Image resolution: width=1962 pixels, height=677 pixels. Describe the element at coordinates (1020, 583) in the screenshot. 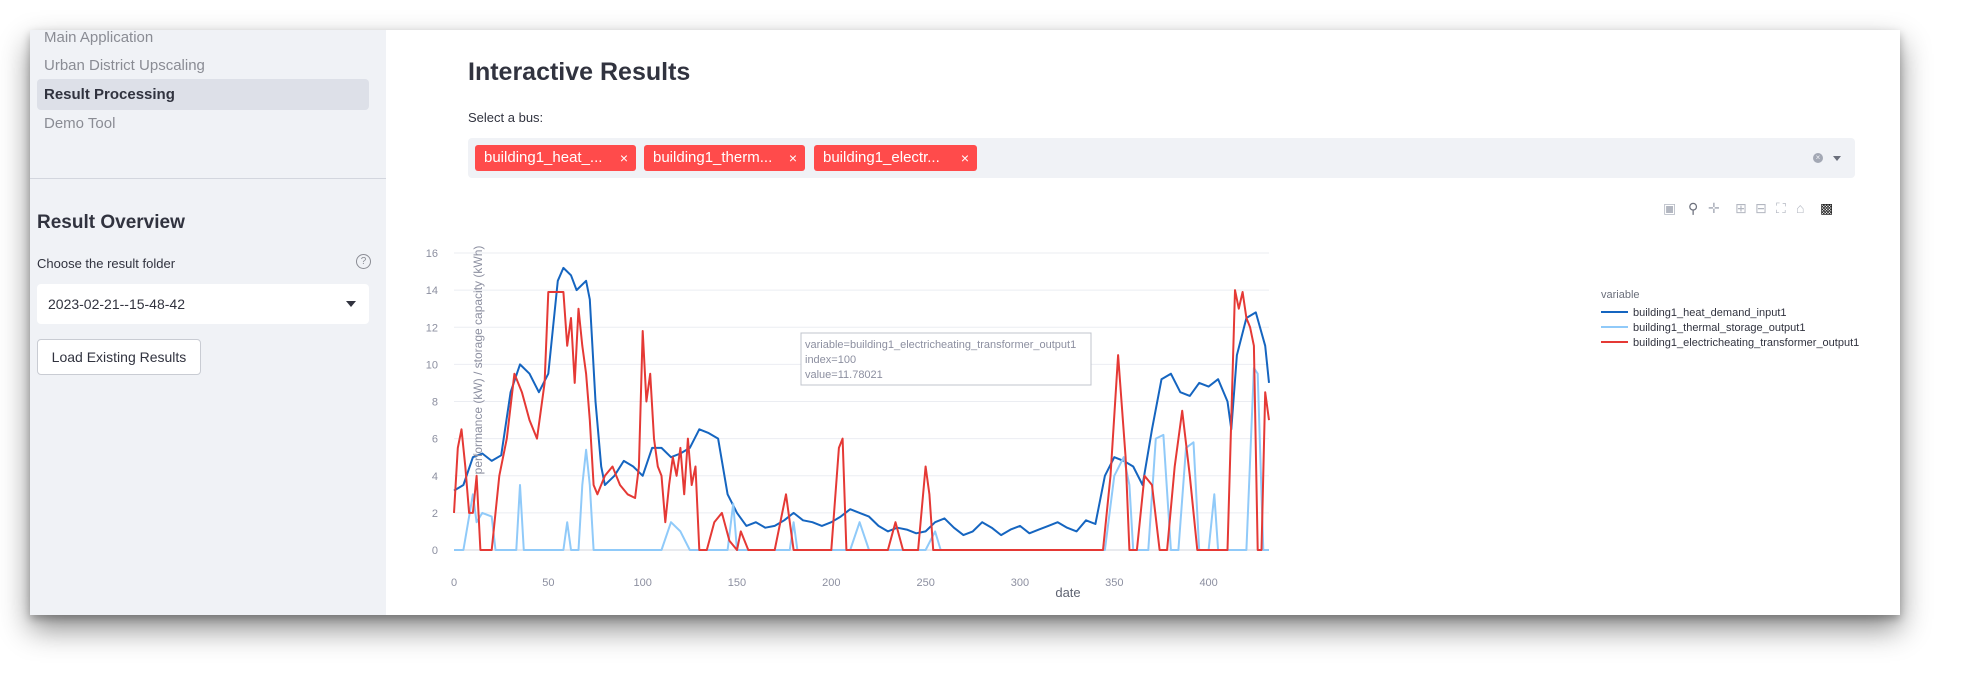

I see `x-tick-label: 300` at that location.